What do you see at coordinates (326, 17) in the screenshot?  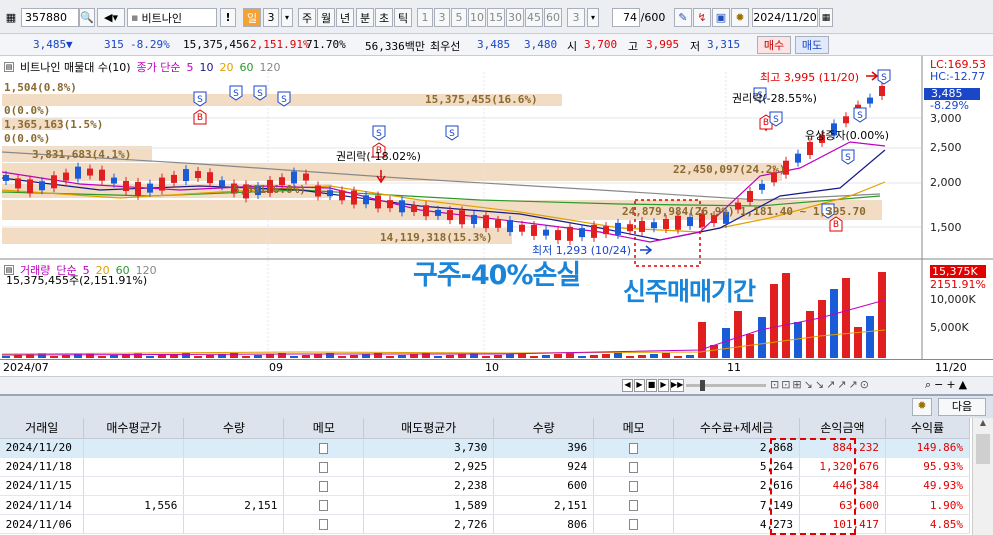 I see `tab-month: 월` at bounding box center [326, 17].